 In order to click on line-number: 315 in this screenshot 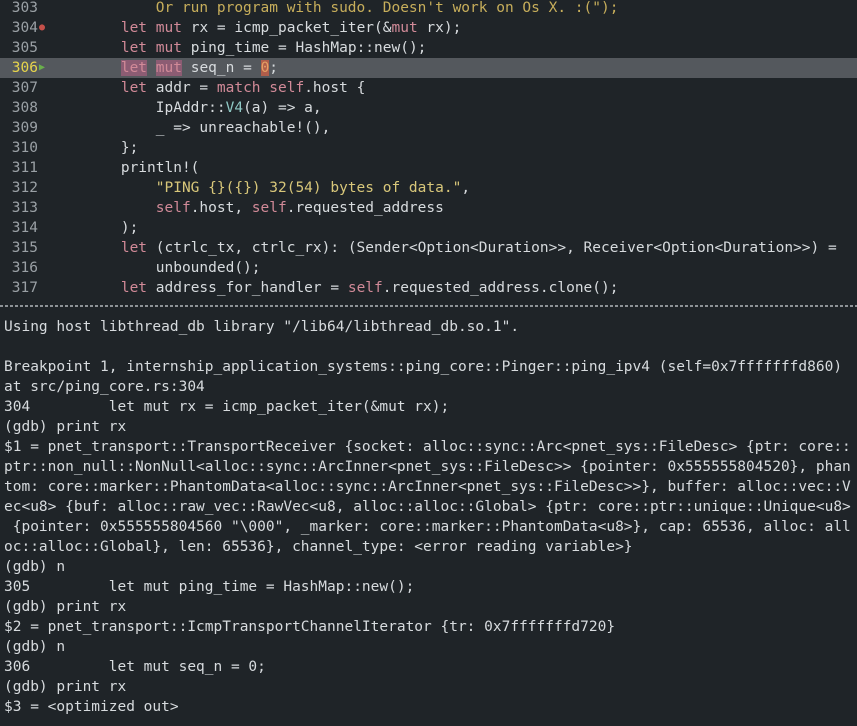, I will do `click(19, 248)`.